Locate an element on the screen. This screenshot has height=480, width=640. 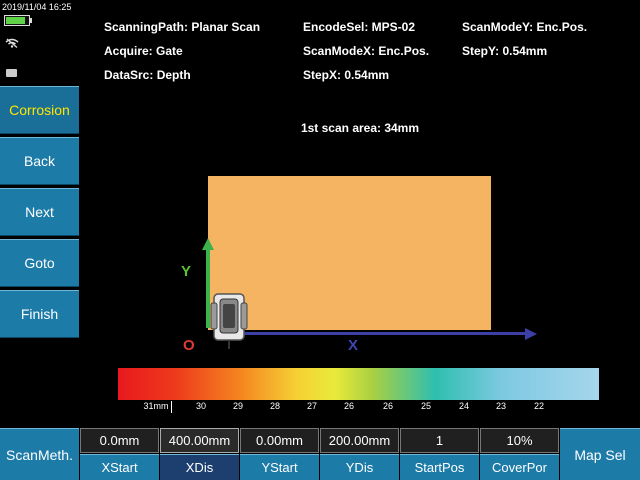
param-ystart: 0.00mm YStart is located at coordinates (279, 454).